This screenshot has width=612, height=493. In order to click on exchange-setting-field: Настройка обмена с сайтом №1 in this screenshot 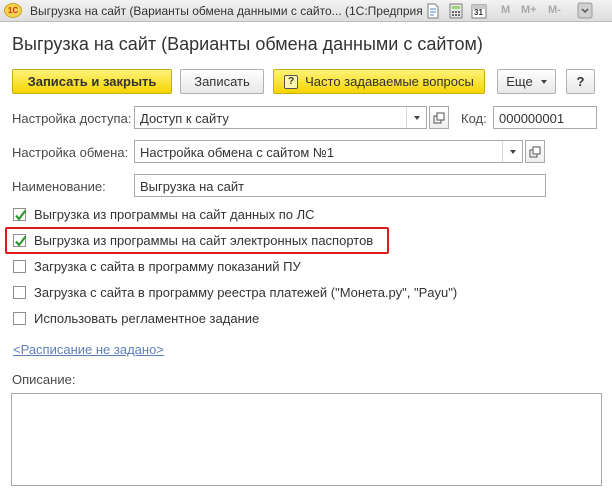, I will do `click(328, 151)`.